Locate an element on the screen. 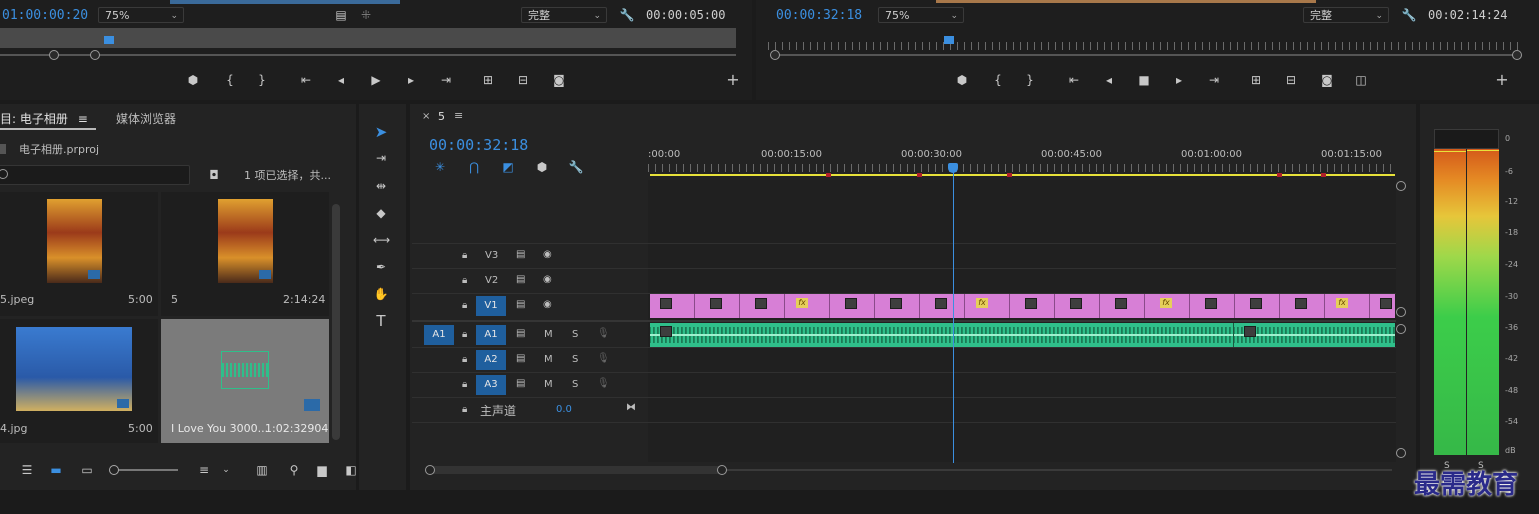 The height and width of the screenshot is (514, 1539). track-target-a3: A3 is located at coordinates (491, 385).